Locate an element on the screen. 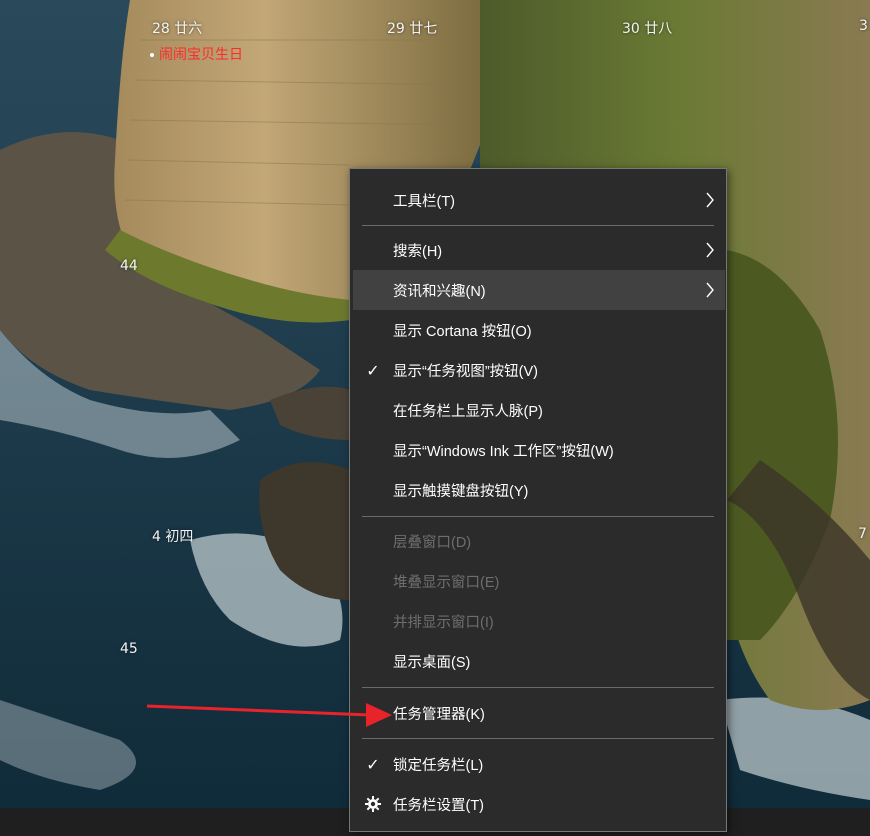 The image size is (870, 836). menu-item-label: 层叠窗口(D) is located at coordinates (432, 542).